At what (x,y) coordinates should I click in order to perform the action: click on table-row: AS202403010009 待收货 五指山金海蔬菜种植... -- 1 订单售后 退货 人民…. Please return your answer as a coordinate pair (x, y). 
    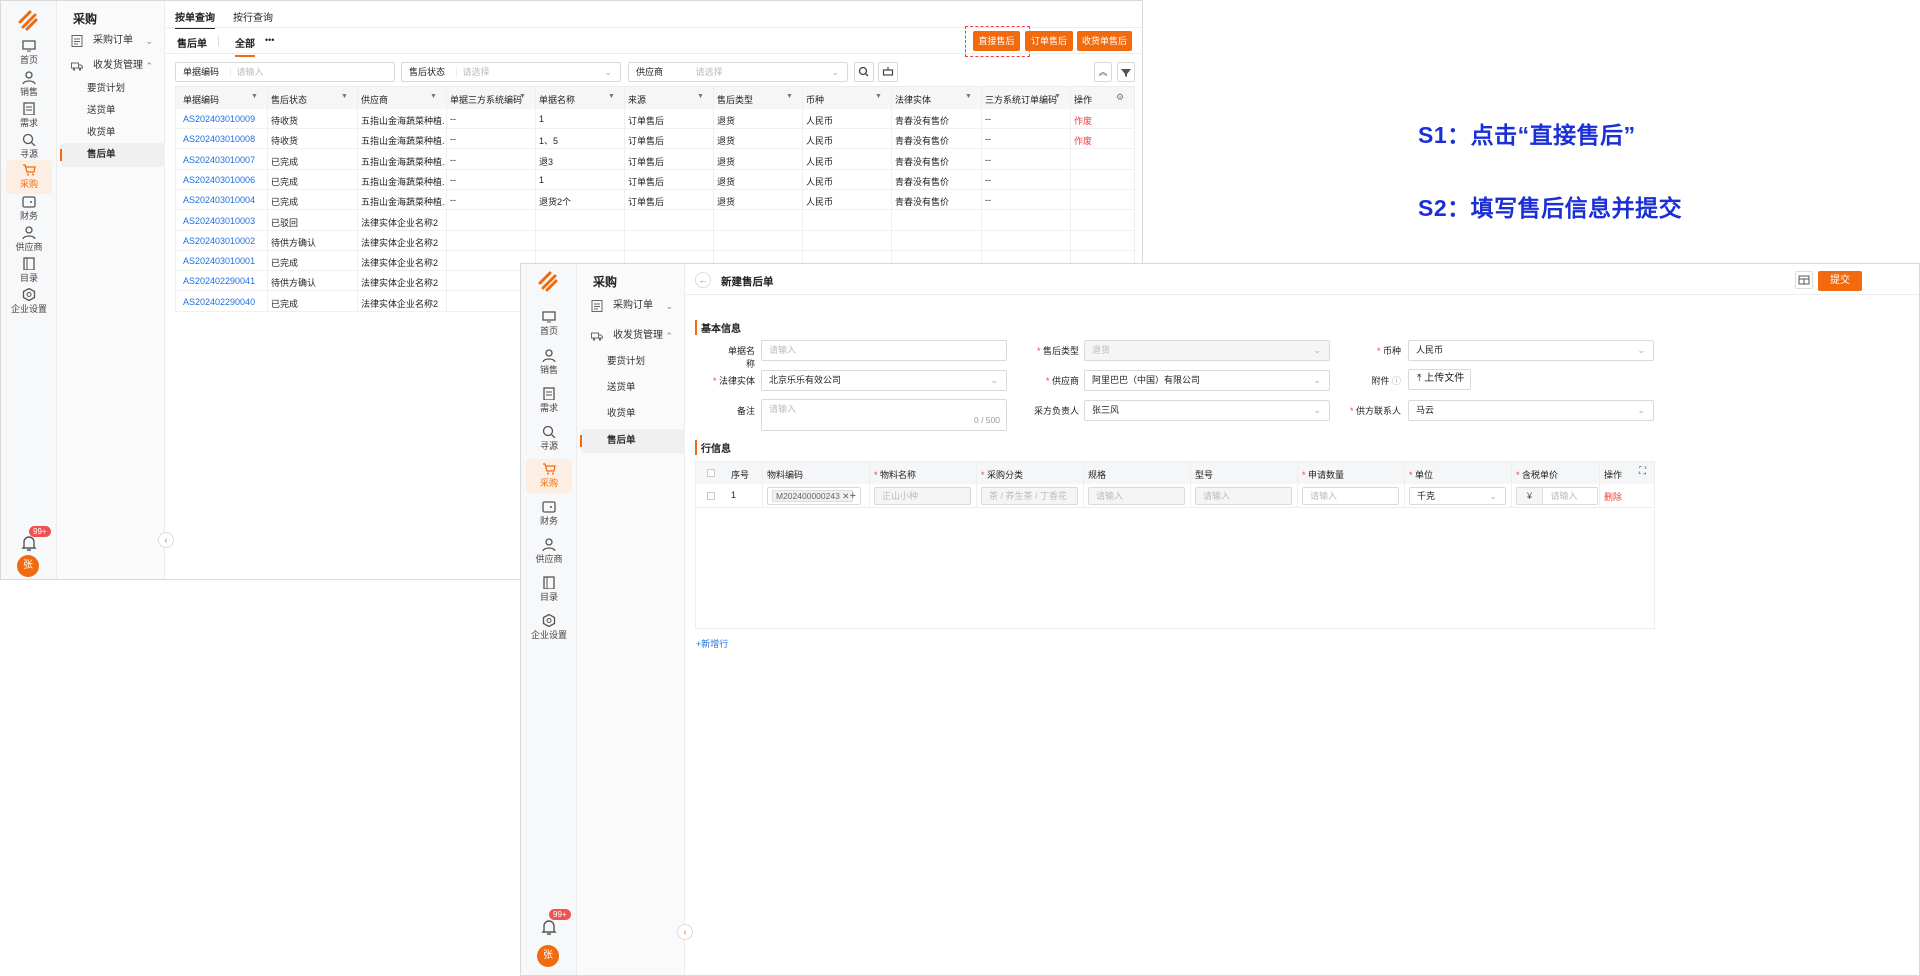
    Looking at the image, I should click on (655, 119).